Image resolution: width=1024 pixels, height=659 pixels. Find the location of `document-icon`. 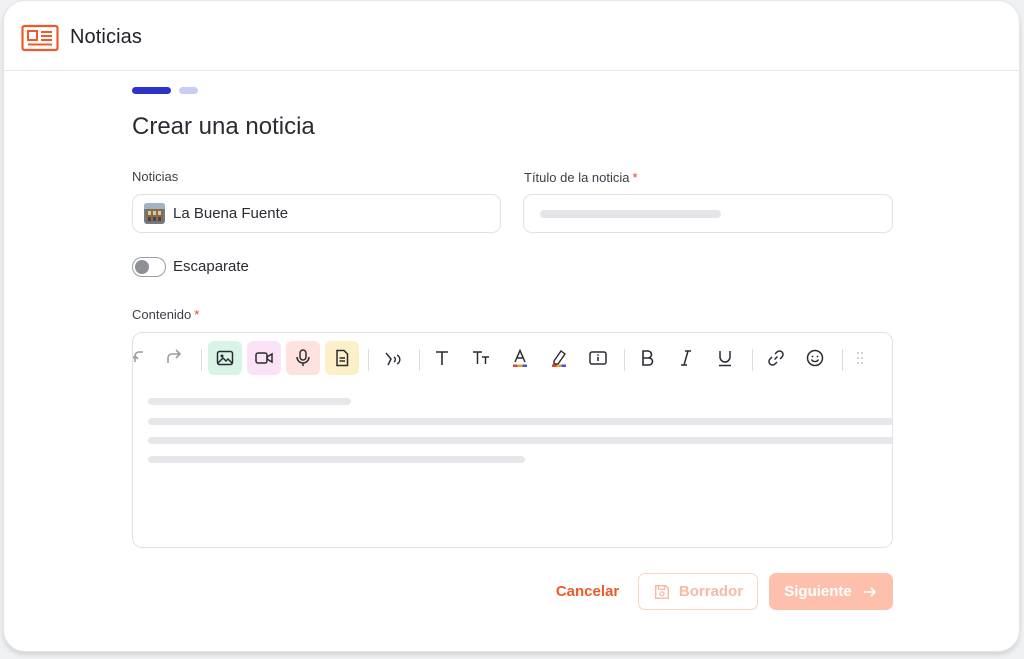

document-icon is located at coordinates (342, 358).